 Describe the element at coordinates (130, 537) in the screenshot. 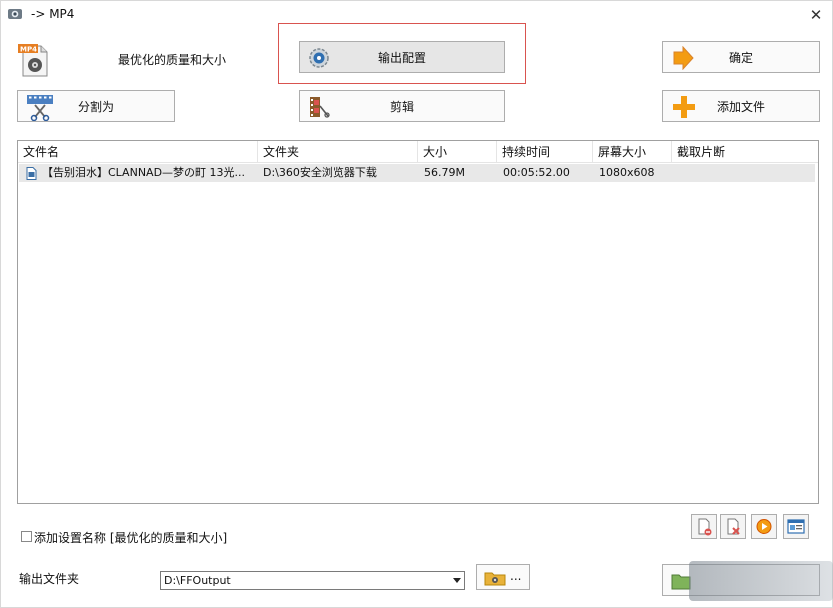

I see `add-setting-name-label: 添加设置名称 [最优化的质量和大小]` at that location.